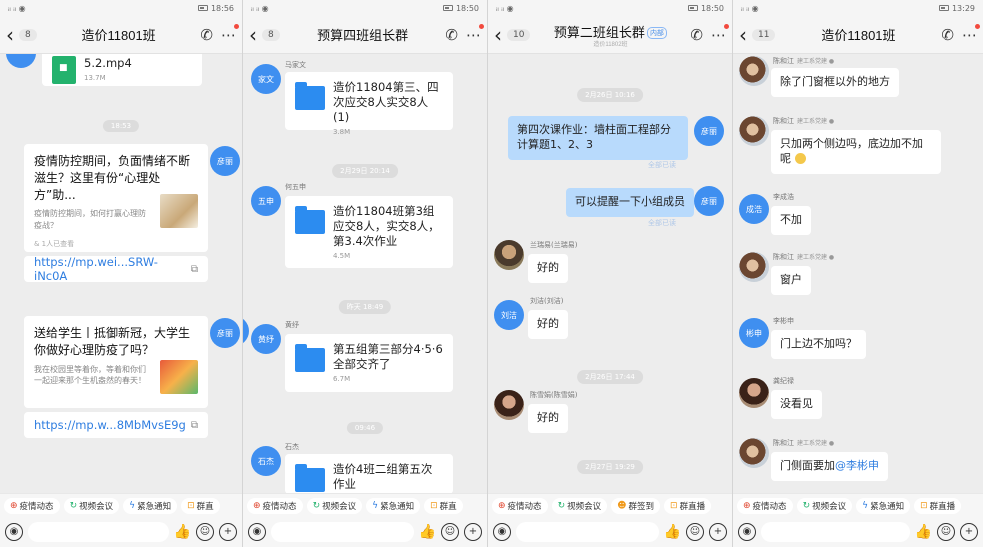 This screenshot has height=547, width=983. What do you see at coordinates (816, 443) in the screenshot?
I see `sender-role: 建工系党建 ●` at bounding box center [816, 443].